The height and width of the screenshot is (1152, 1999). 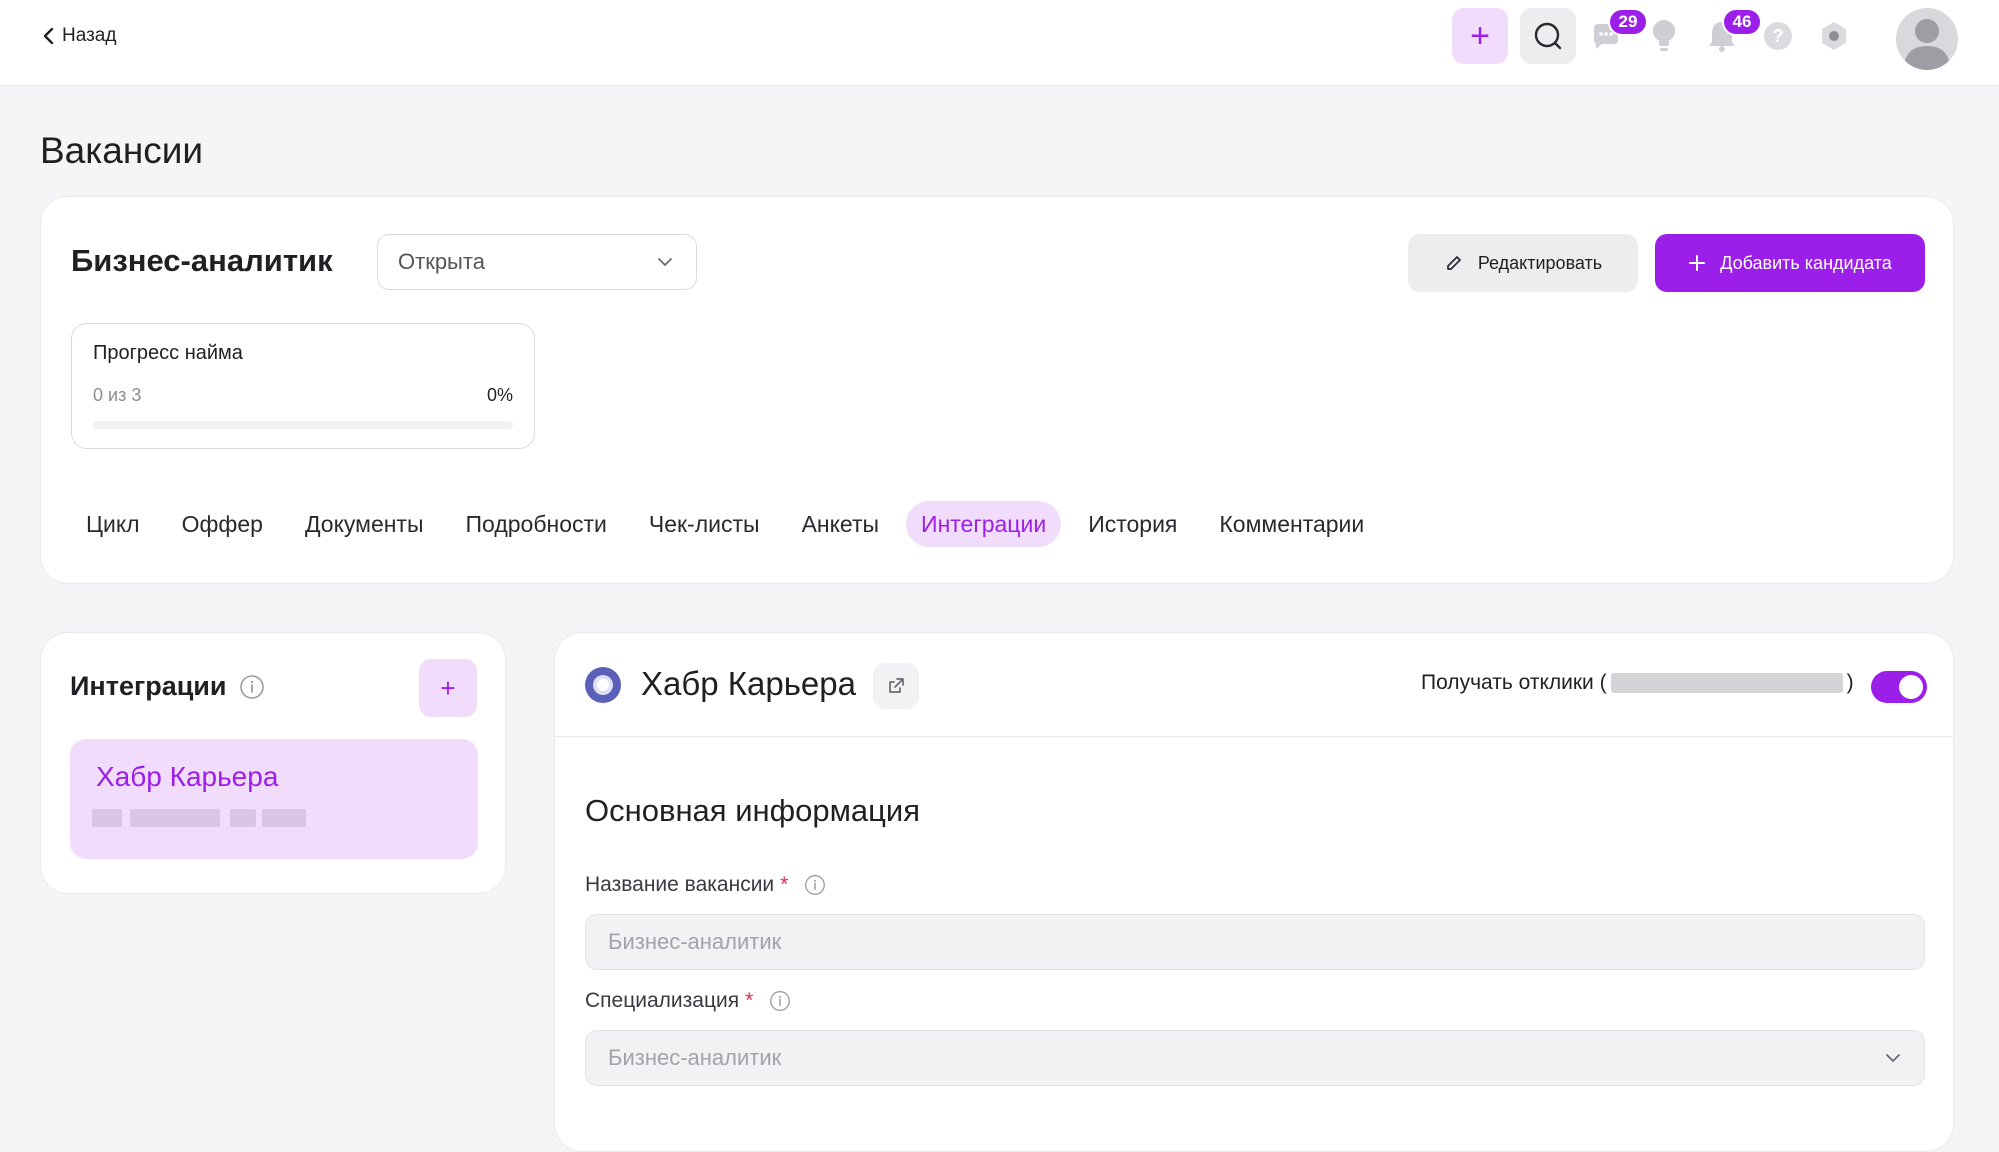 I want to click on search-button, so click(x=1548, y=36).